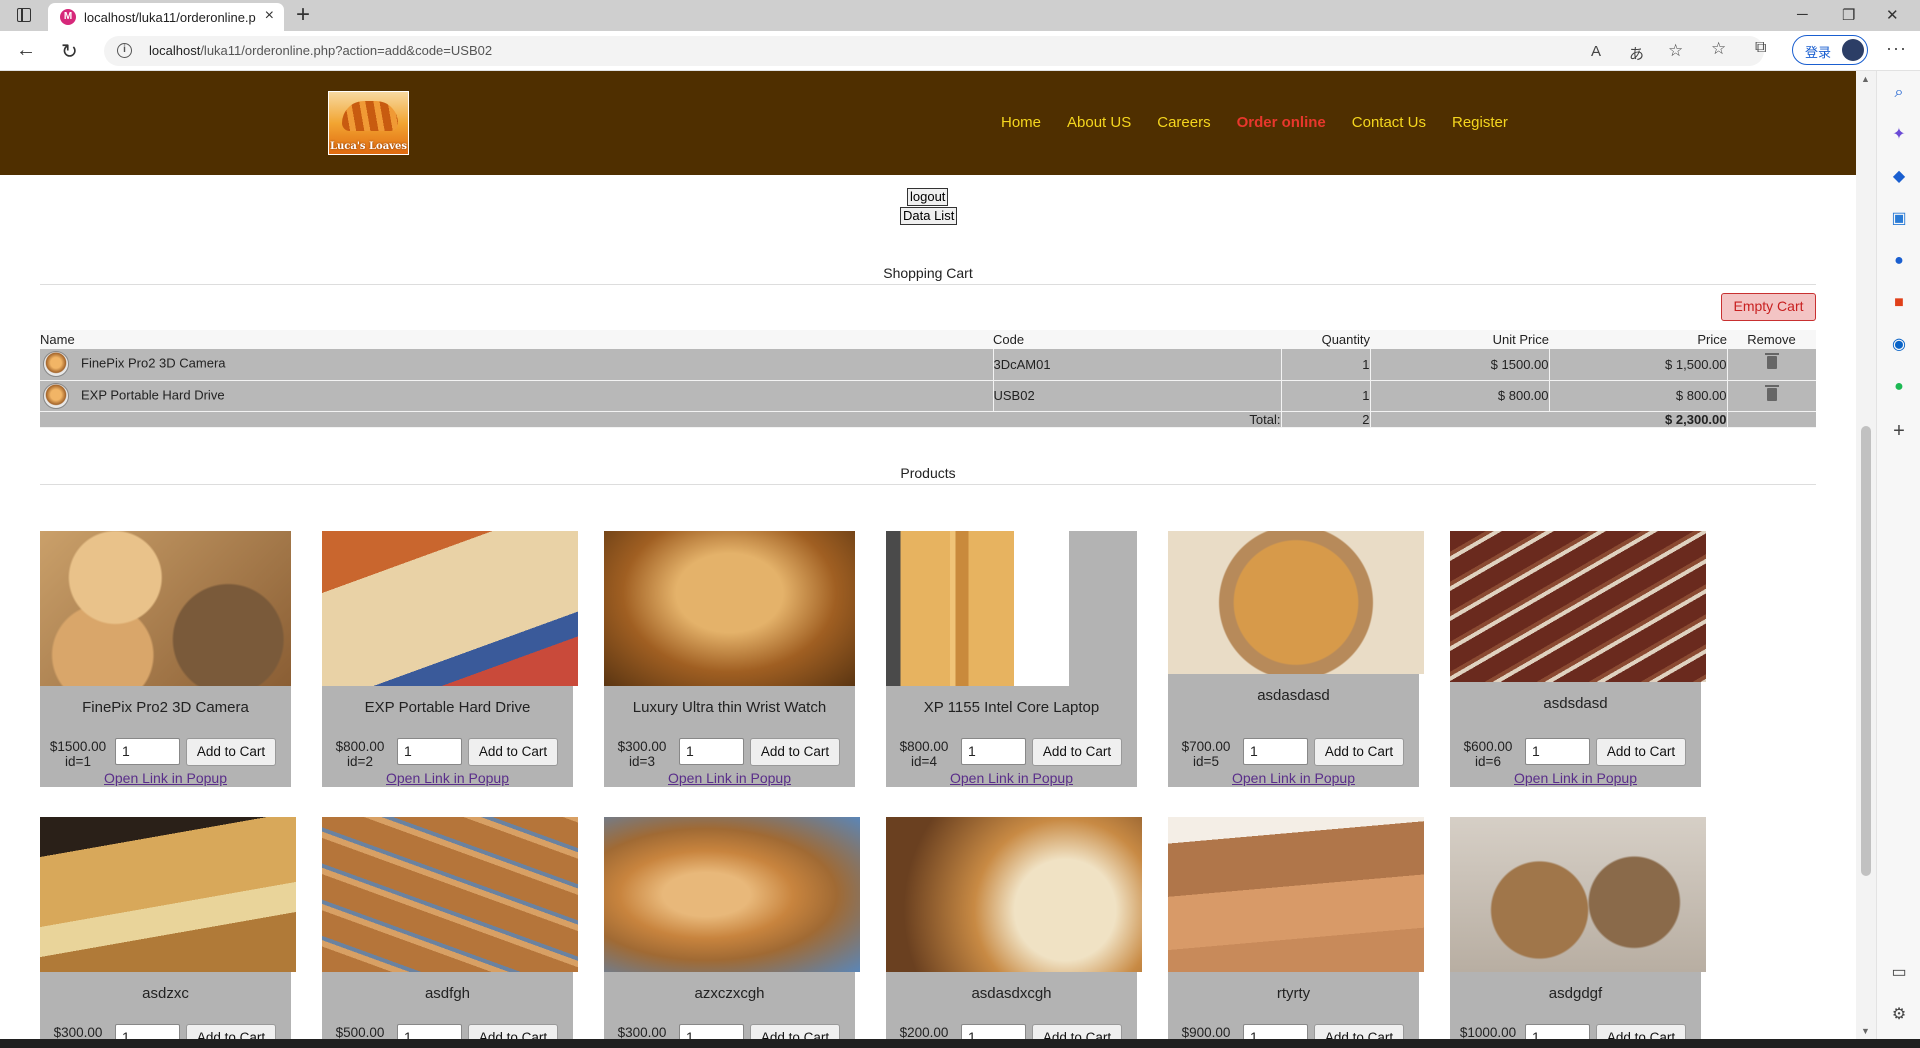  I want to click on games-icon: ●, so click(1899, 261).